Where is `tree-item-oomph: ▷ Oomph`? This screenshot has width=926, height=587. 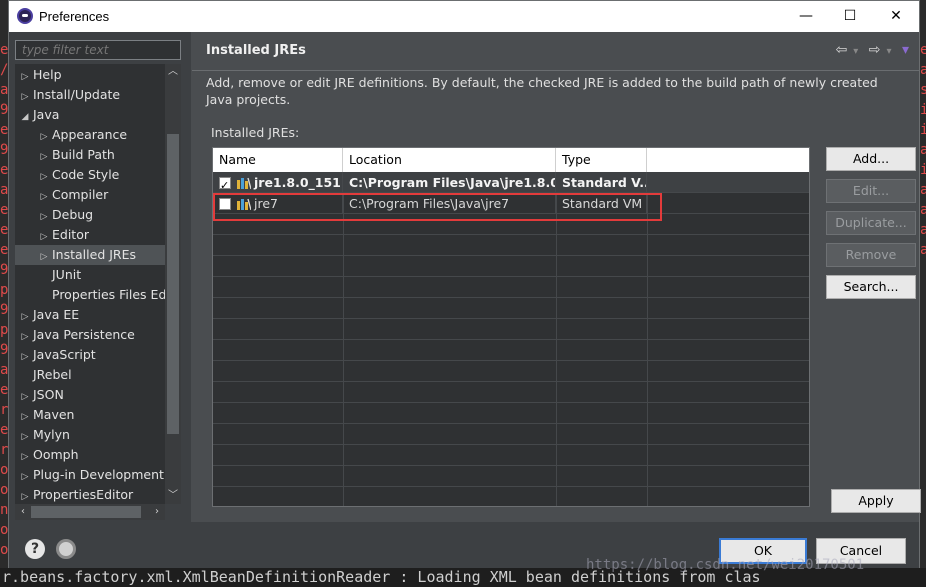
tree-item-oomph: ▷ Oomph is located at coordinates (48, 455).